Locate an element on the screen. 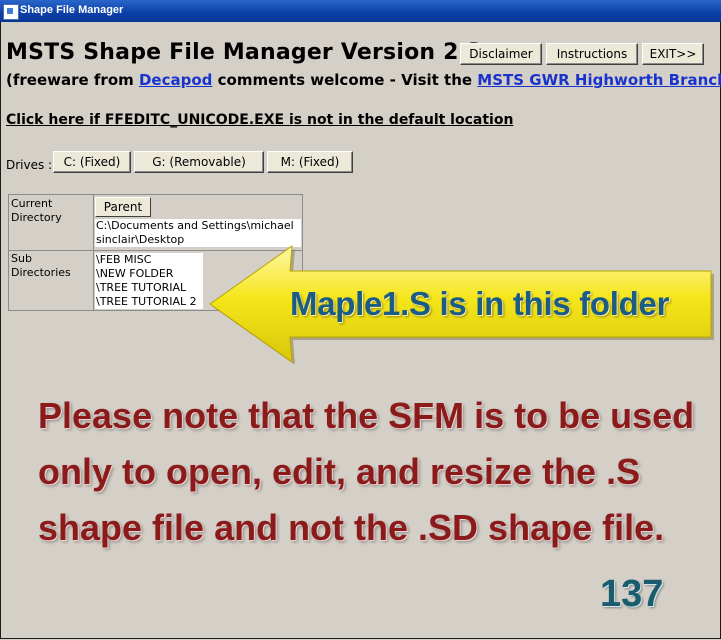 This screenshot has height=640, width=721. app-title: MSTS Shape File Manager Version 2.3x is located at coordinates (252, 52).